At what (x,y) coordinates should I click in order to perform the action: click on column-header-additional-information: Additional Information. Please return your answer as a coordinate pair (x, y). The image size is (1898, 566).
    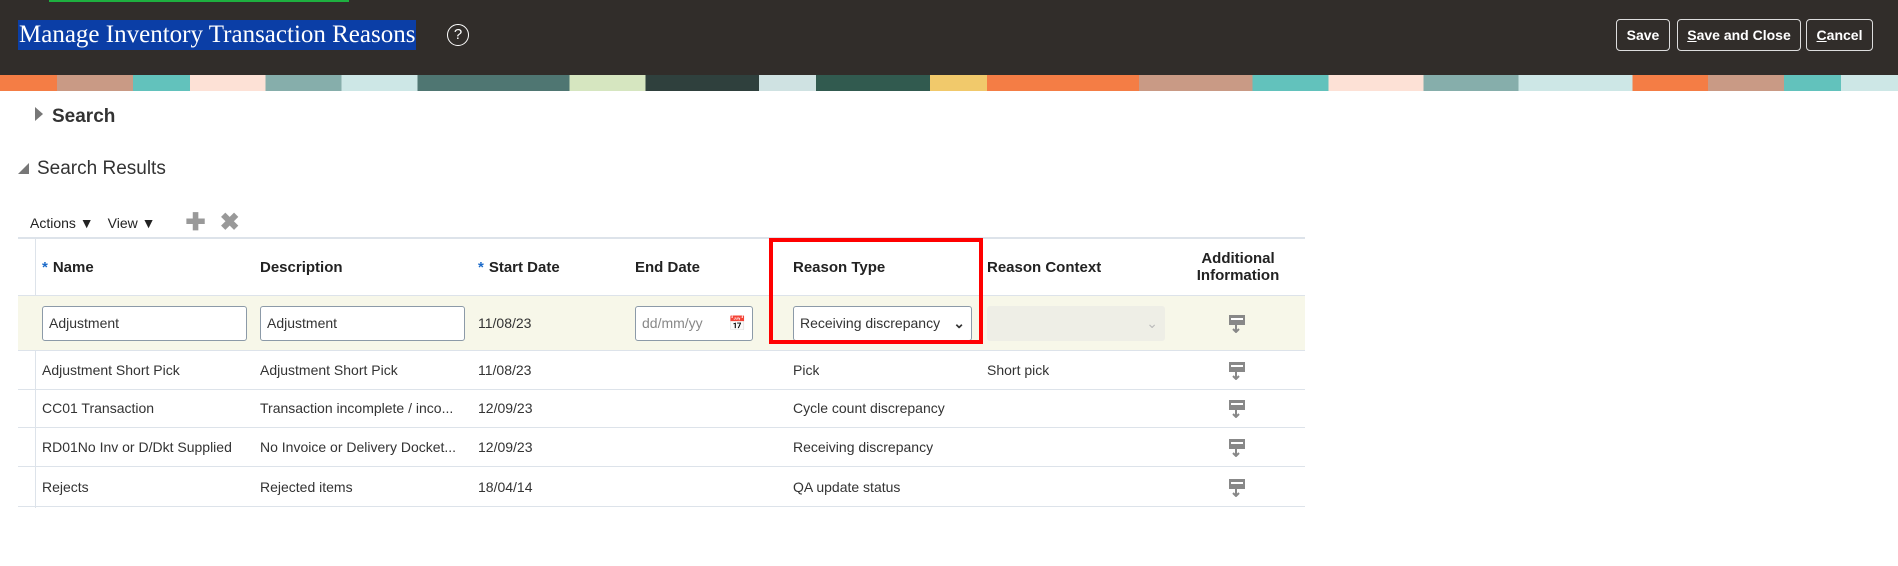
    Looking at the image, I should click on (1238, 267).